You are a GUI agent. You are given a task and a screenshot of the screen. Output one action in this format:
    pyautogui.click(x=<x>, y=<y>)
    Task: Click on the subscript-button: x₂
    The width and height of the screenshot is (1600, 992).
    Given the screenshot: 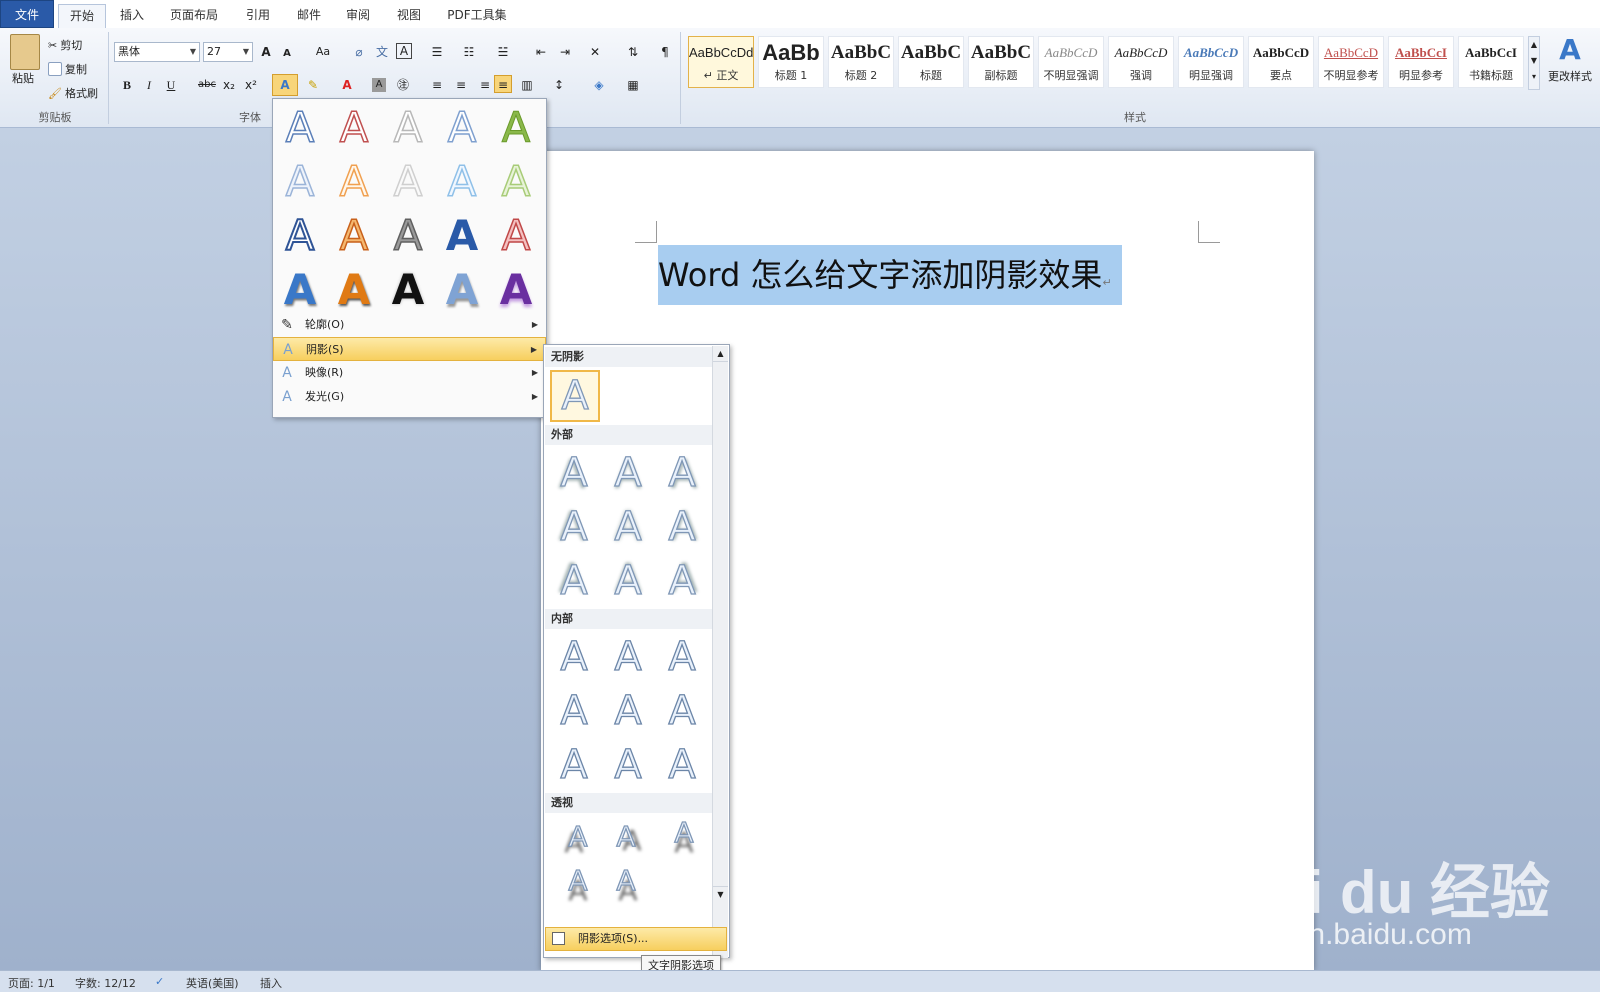 What is the action you would take?
    pyautogui.click(x=229, y=85)
    